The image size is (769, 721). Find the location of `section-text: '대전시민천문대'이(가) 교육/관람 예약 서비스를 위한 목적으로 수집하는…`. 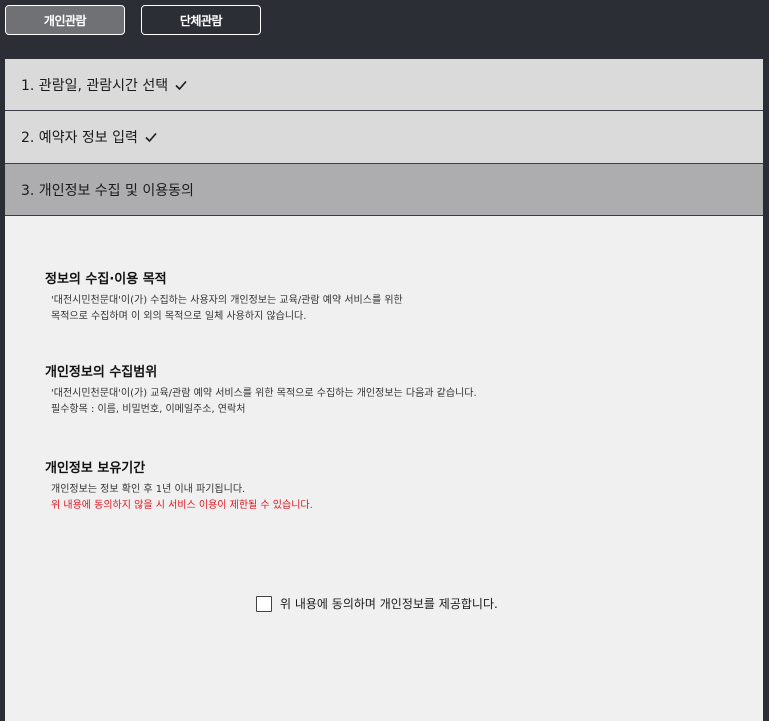

section-text: '대전시민천문대'이(가) 교육/관람 예약 서비스를 위한 목적으로 수집하는… is located at coordinates (264, 393).